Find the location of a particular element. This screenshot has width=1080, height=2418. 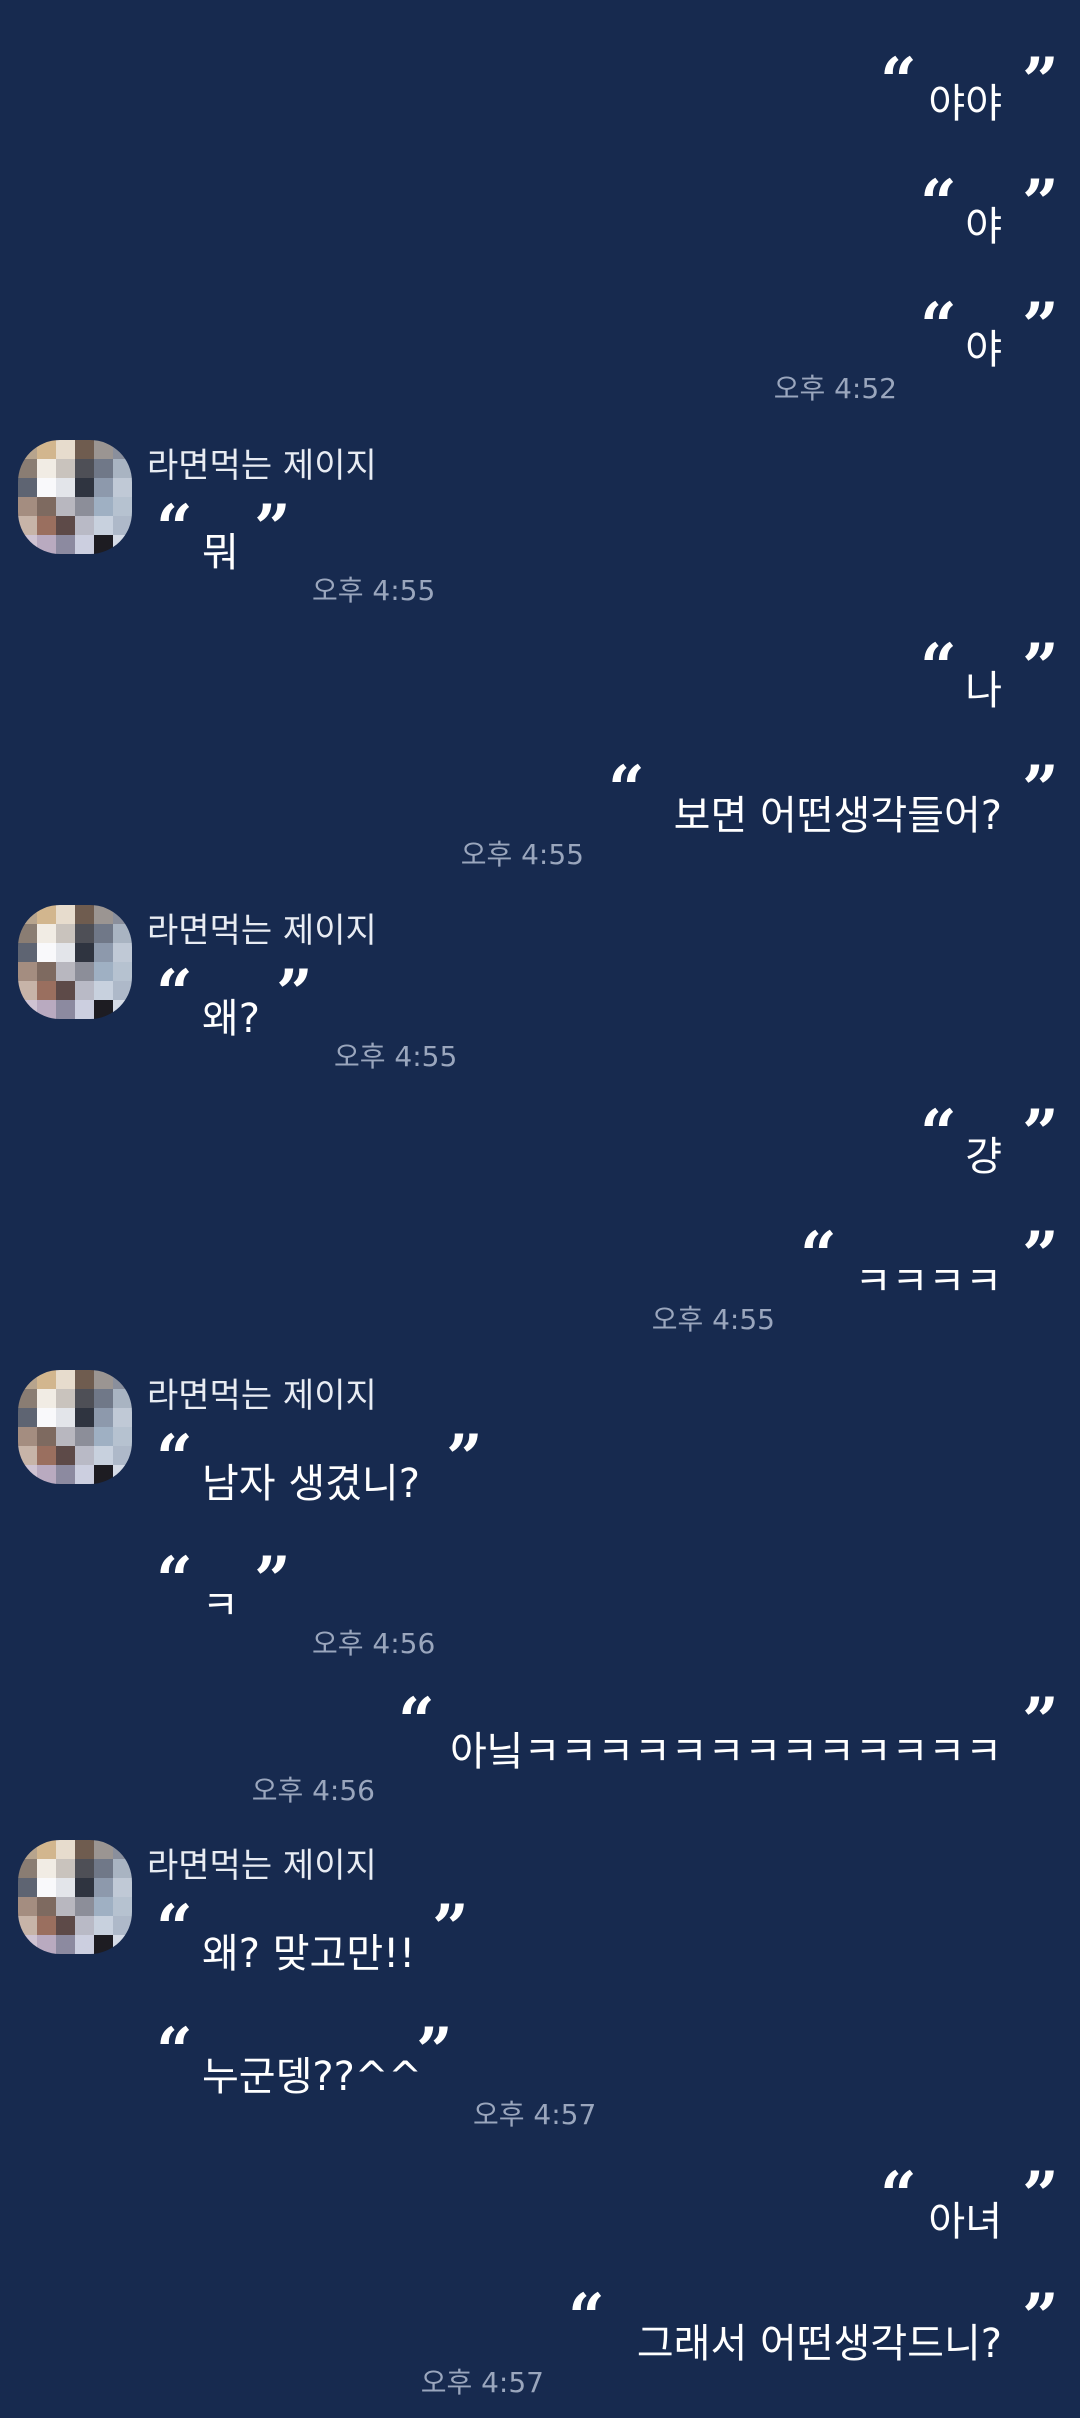

message-text: 왜? is located at coordinates (231, 1019).